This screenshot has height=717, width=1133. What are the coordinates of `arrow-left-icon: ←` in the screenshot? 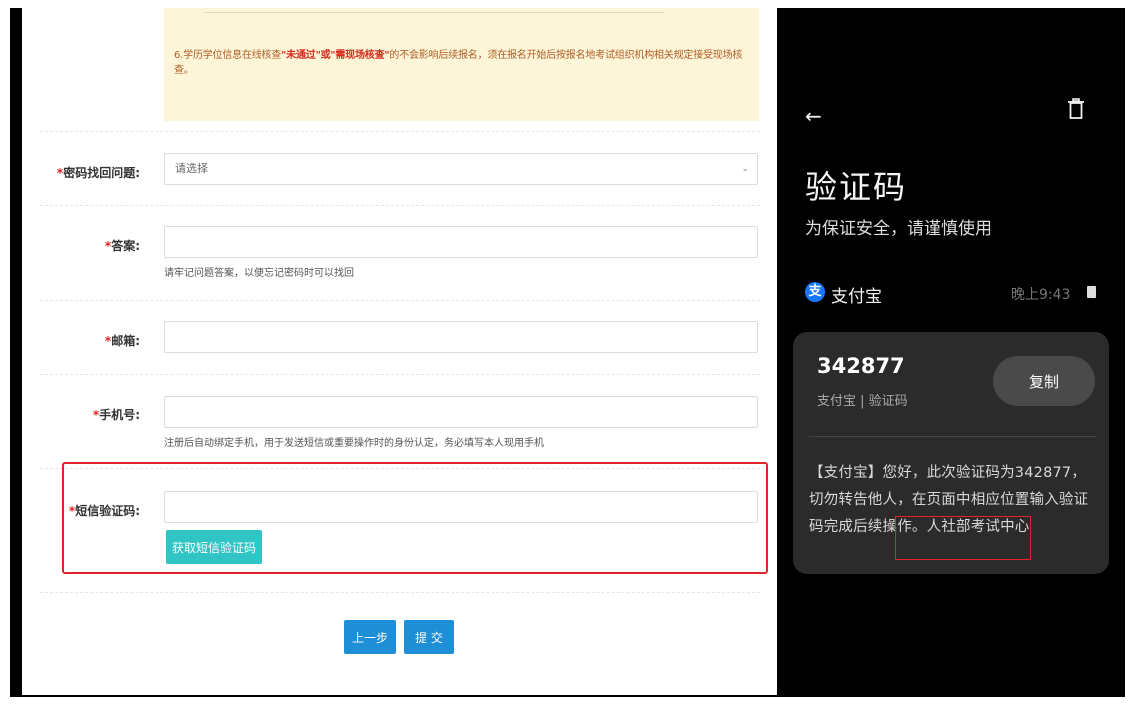 It's located at (813, 116).